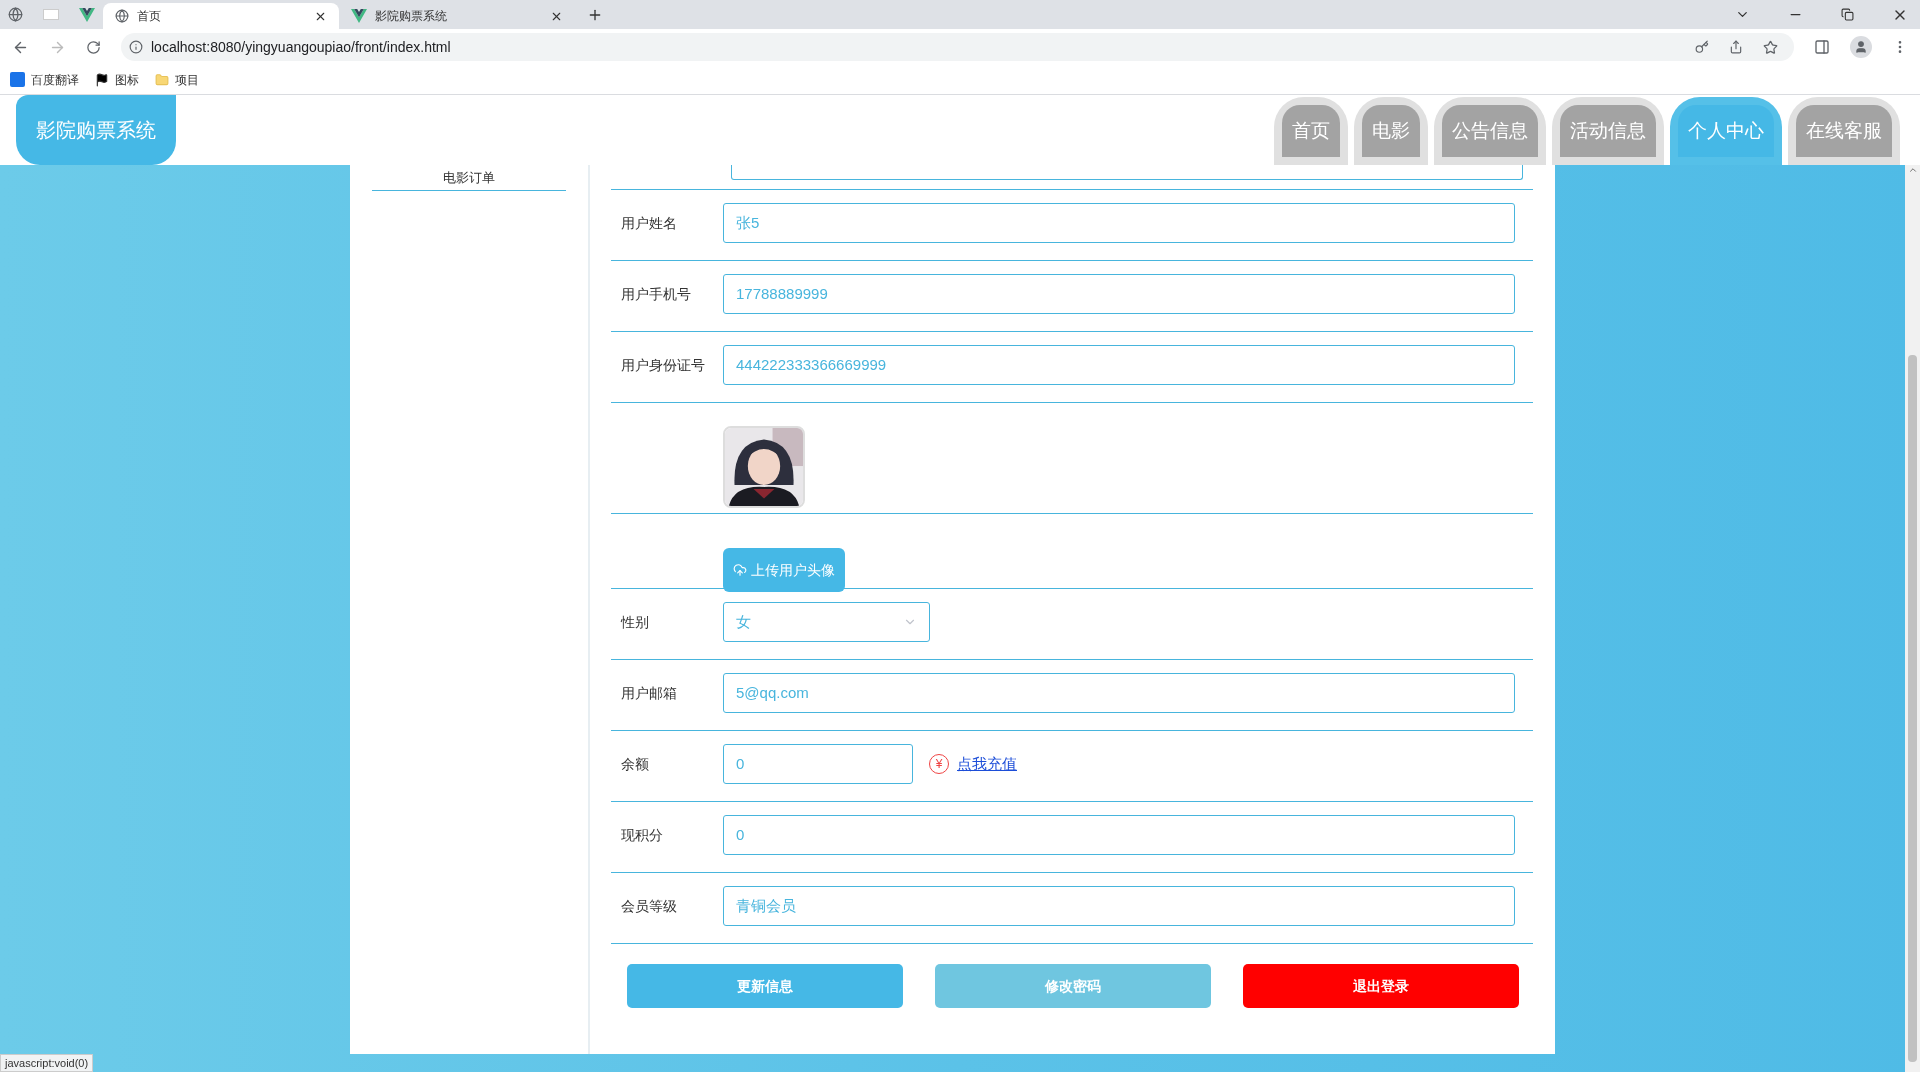 Image resolution: width=1920 pixels, height=1072 pixels. I want to click on upload-avatar-button: 上传用户头像, so click(784, 570).